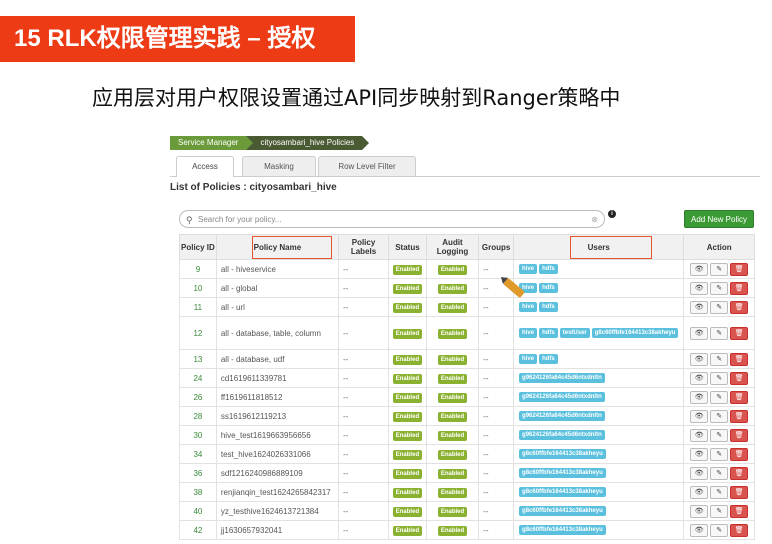 Image resolution: width=772 pixels, height=544 pixels. I want to click on tab-access: Access, so click(205, 166).